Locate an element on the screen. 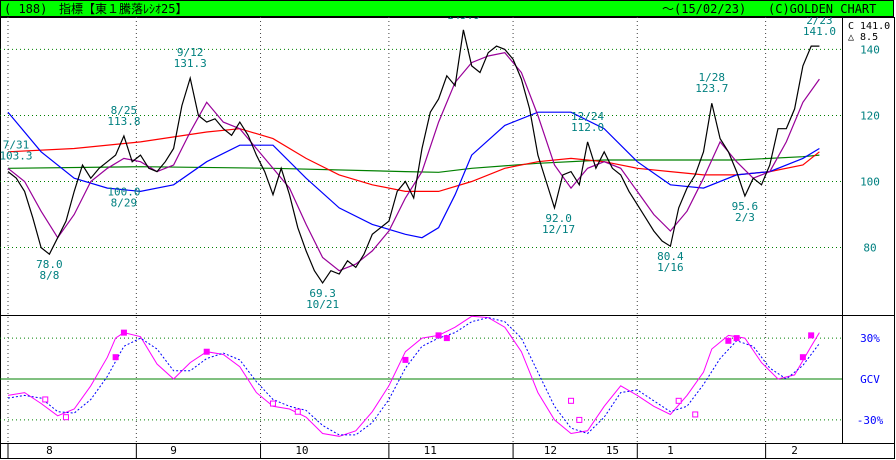 The height and width of the screenshot is (460, 896). annotation-sublabel: 8/8 is located at coordinates (49, 275).